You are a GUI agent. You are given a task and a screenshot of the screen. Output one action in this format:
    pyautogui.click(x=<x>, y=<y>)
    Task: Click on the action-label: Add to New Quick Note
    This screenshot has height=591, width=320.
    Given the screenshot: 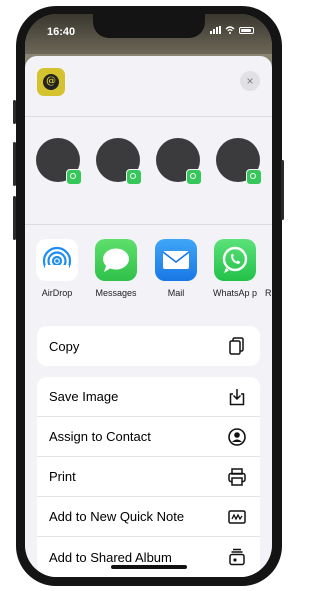 What is the action you would take?
    pyautogui.click(x=117, y=516)
    